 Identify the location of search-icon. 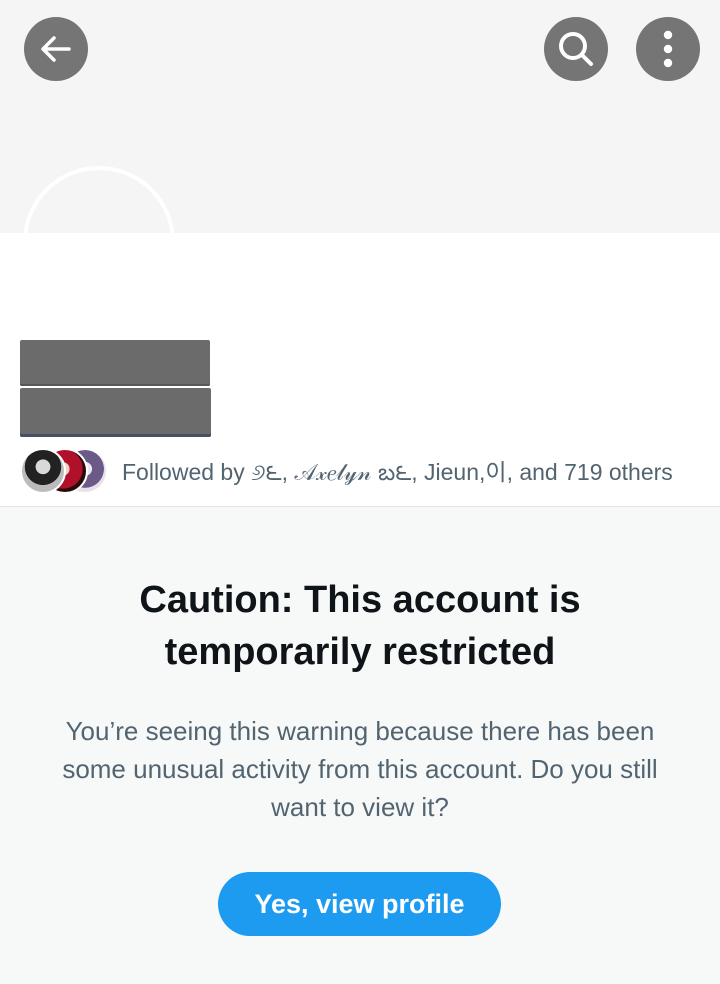
(576, 49).